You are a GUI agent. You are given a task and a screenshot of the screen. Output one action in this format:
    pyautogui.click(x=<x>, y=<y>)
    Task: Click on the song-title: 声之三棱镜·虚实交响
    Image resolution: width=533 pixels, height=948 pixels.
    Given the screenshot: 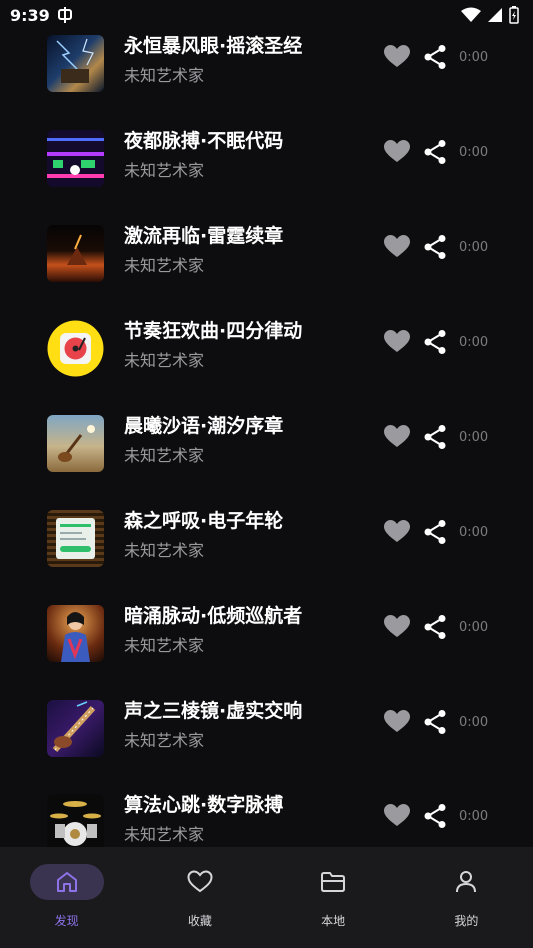 What is the action you would take?
    pyautogui.click(x=213, y=711)
    